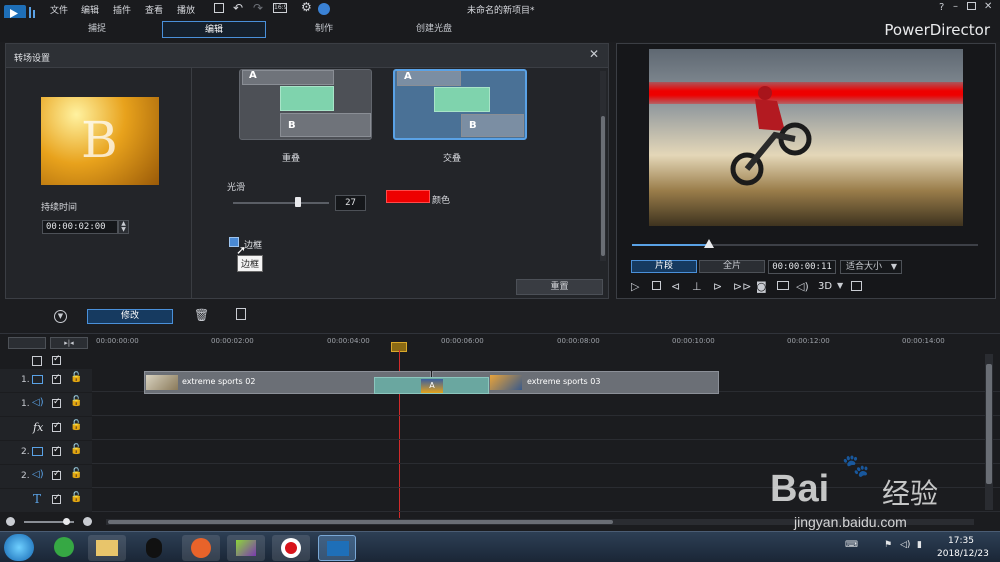 The image size is (1000, 562). I want to click on redo-icon: ↷, so click(258, 8).